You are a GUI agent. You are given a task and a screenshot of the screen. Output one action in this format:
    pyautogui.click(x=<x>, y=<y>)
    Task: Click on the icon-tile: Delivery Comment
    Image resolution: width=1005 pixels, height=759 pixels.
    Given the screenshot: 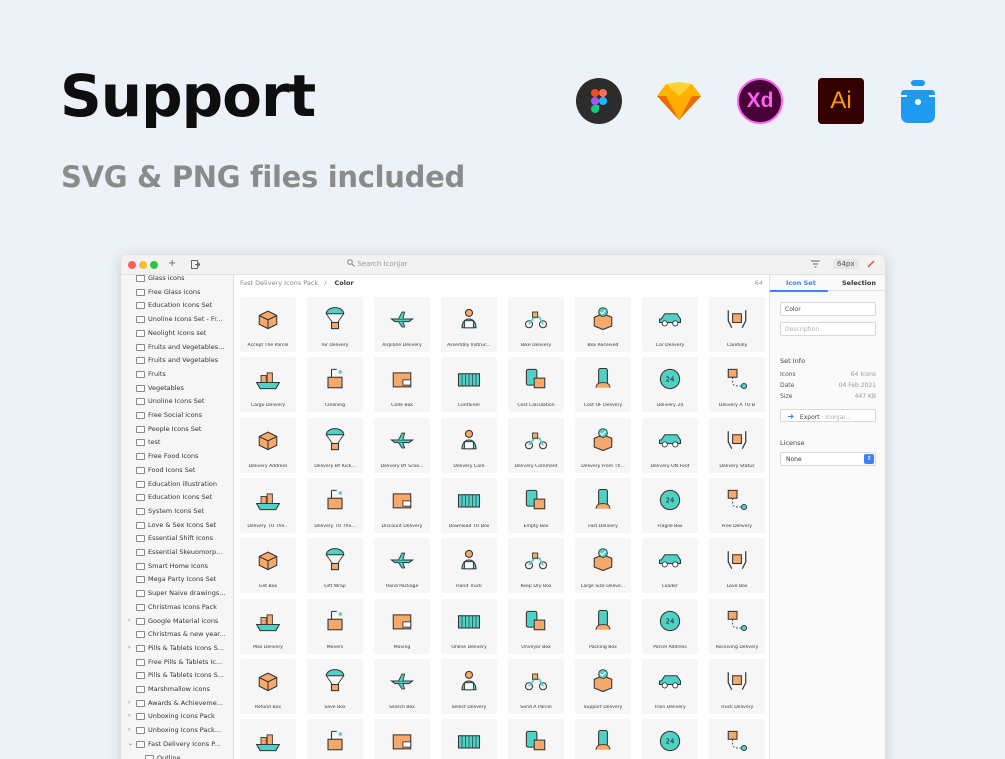 What is the action you would take?
    pyautogui.click(x=536, y=445)
    